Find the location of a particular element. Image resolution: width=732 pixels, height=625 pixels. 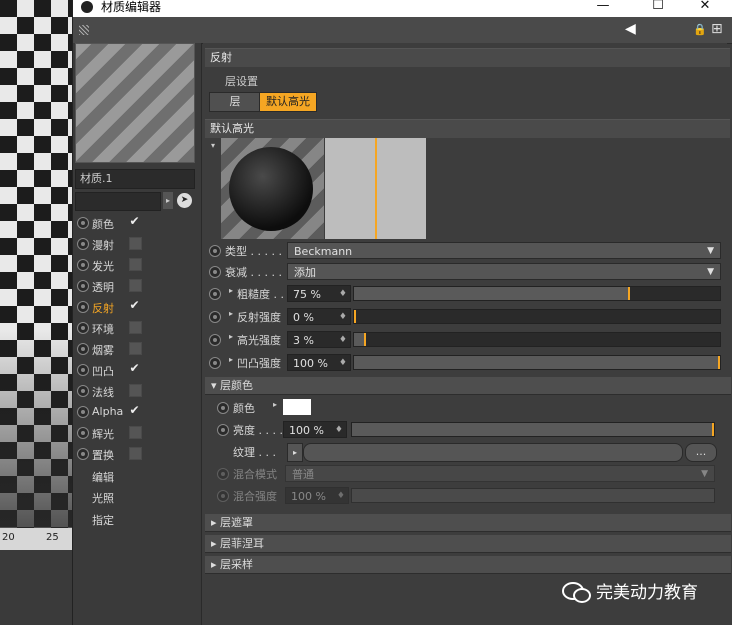

channel-label: 法线 is located at coordinates (103, 392).